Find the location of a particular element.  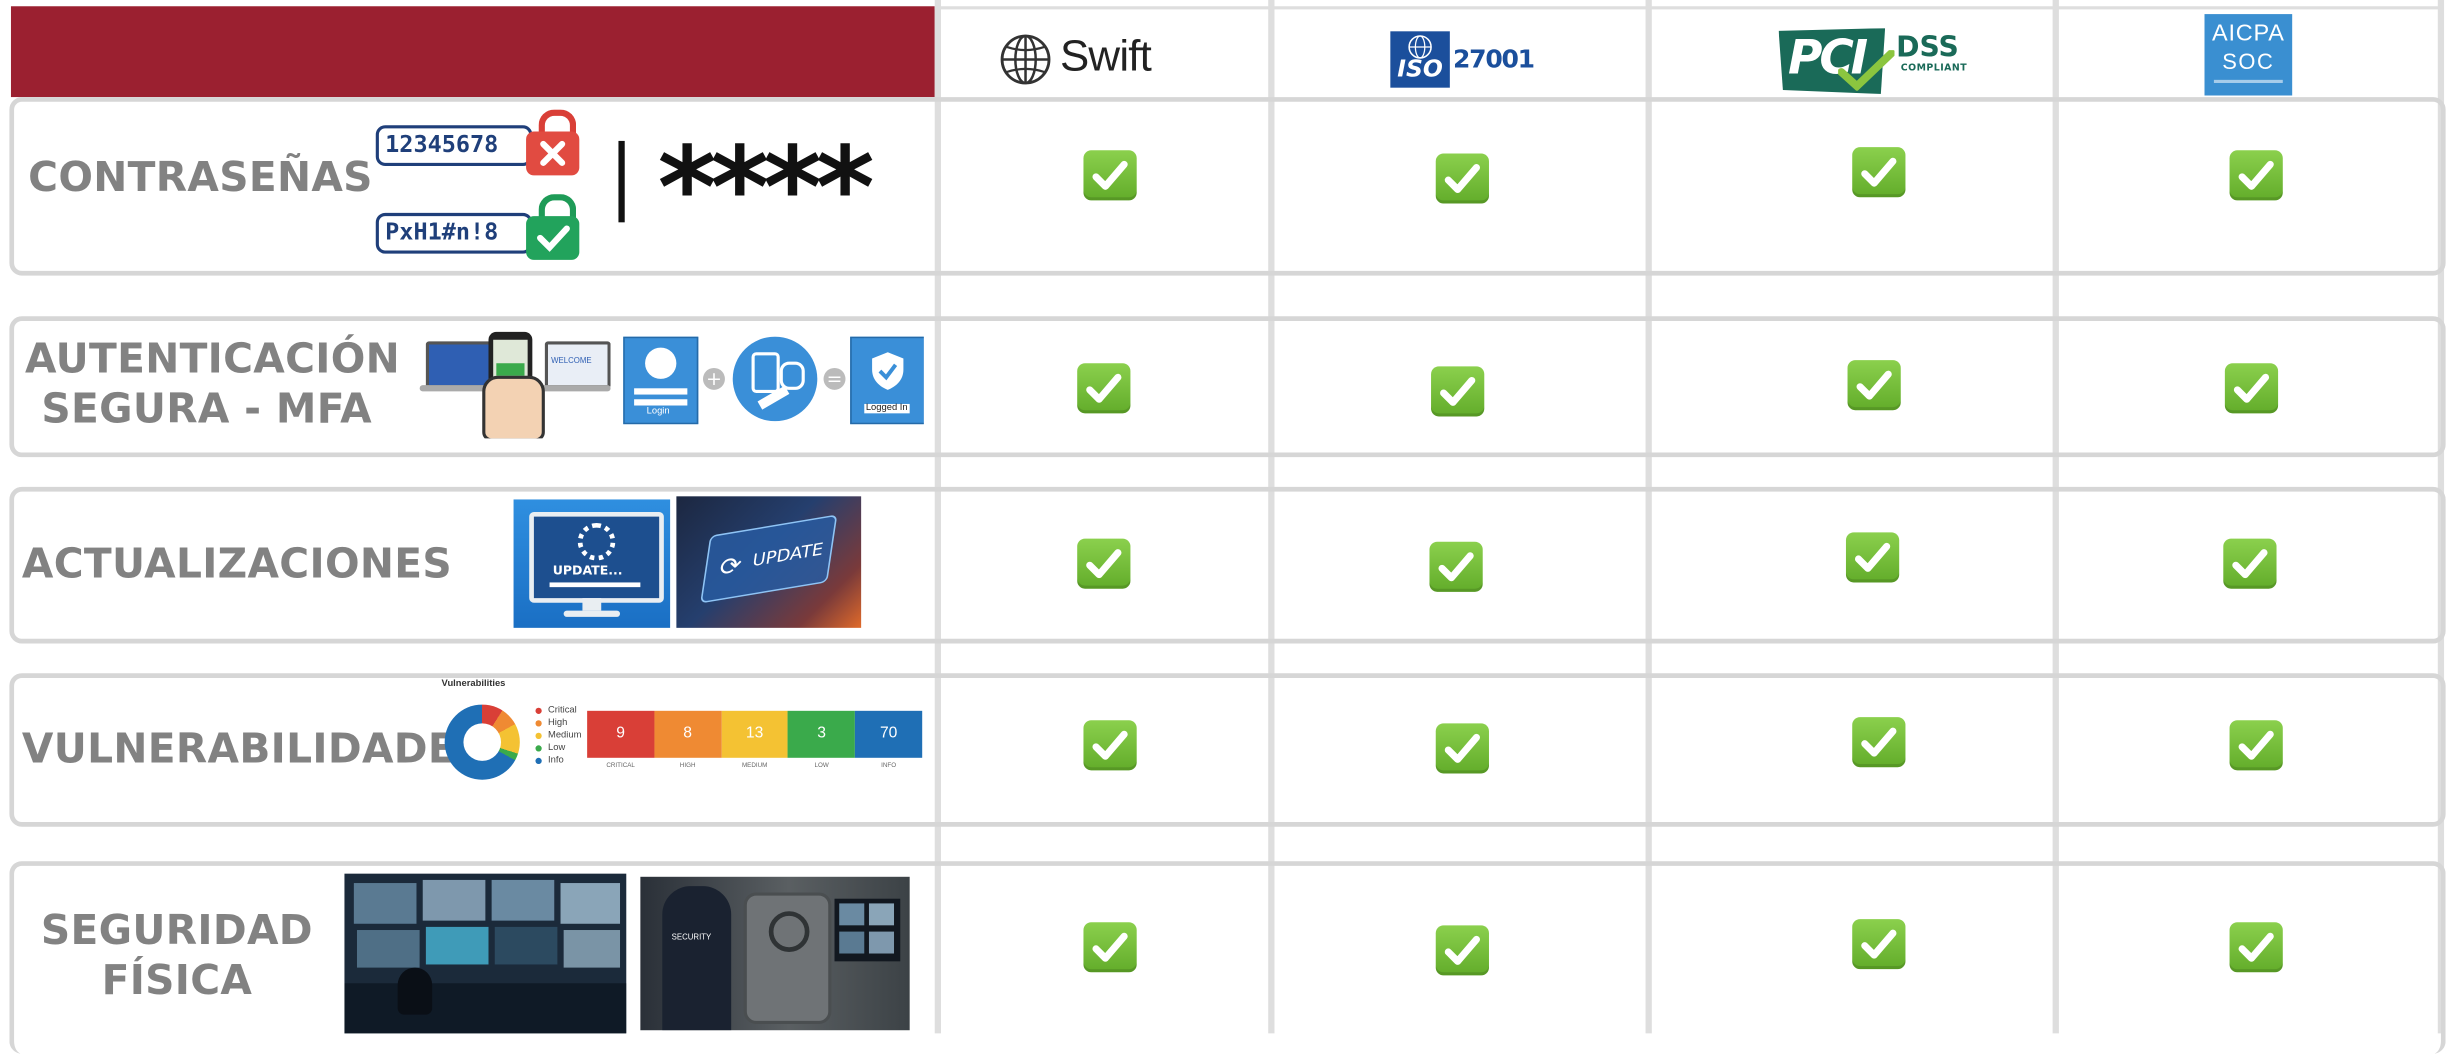

security-guard-image: SECURITY is located at coordinates (775, 953).